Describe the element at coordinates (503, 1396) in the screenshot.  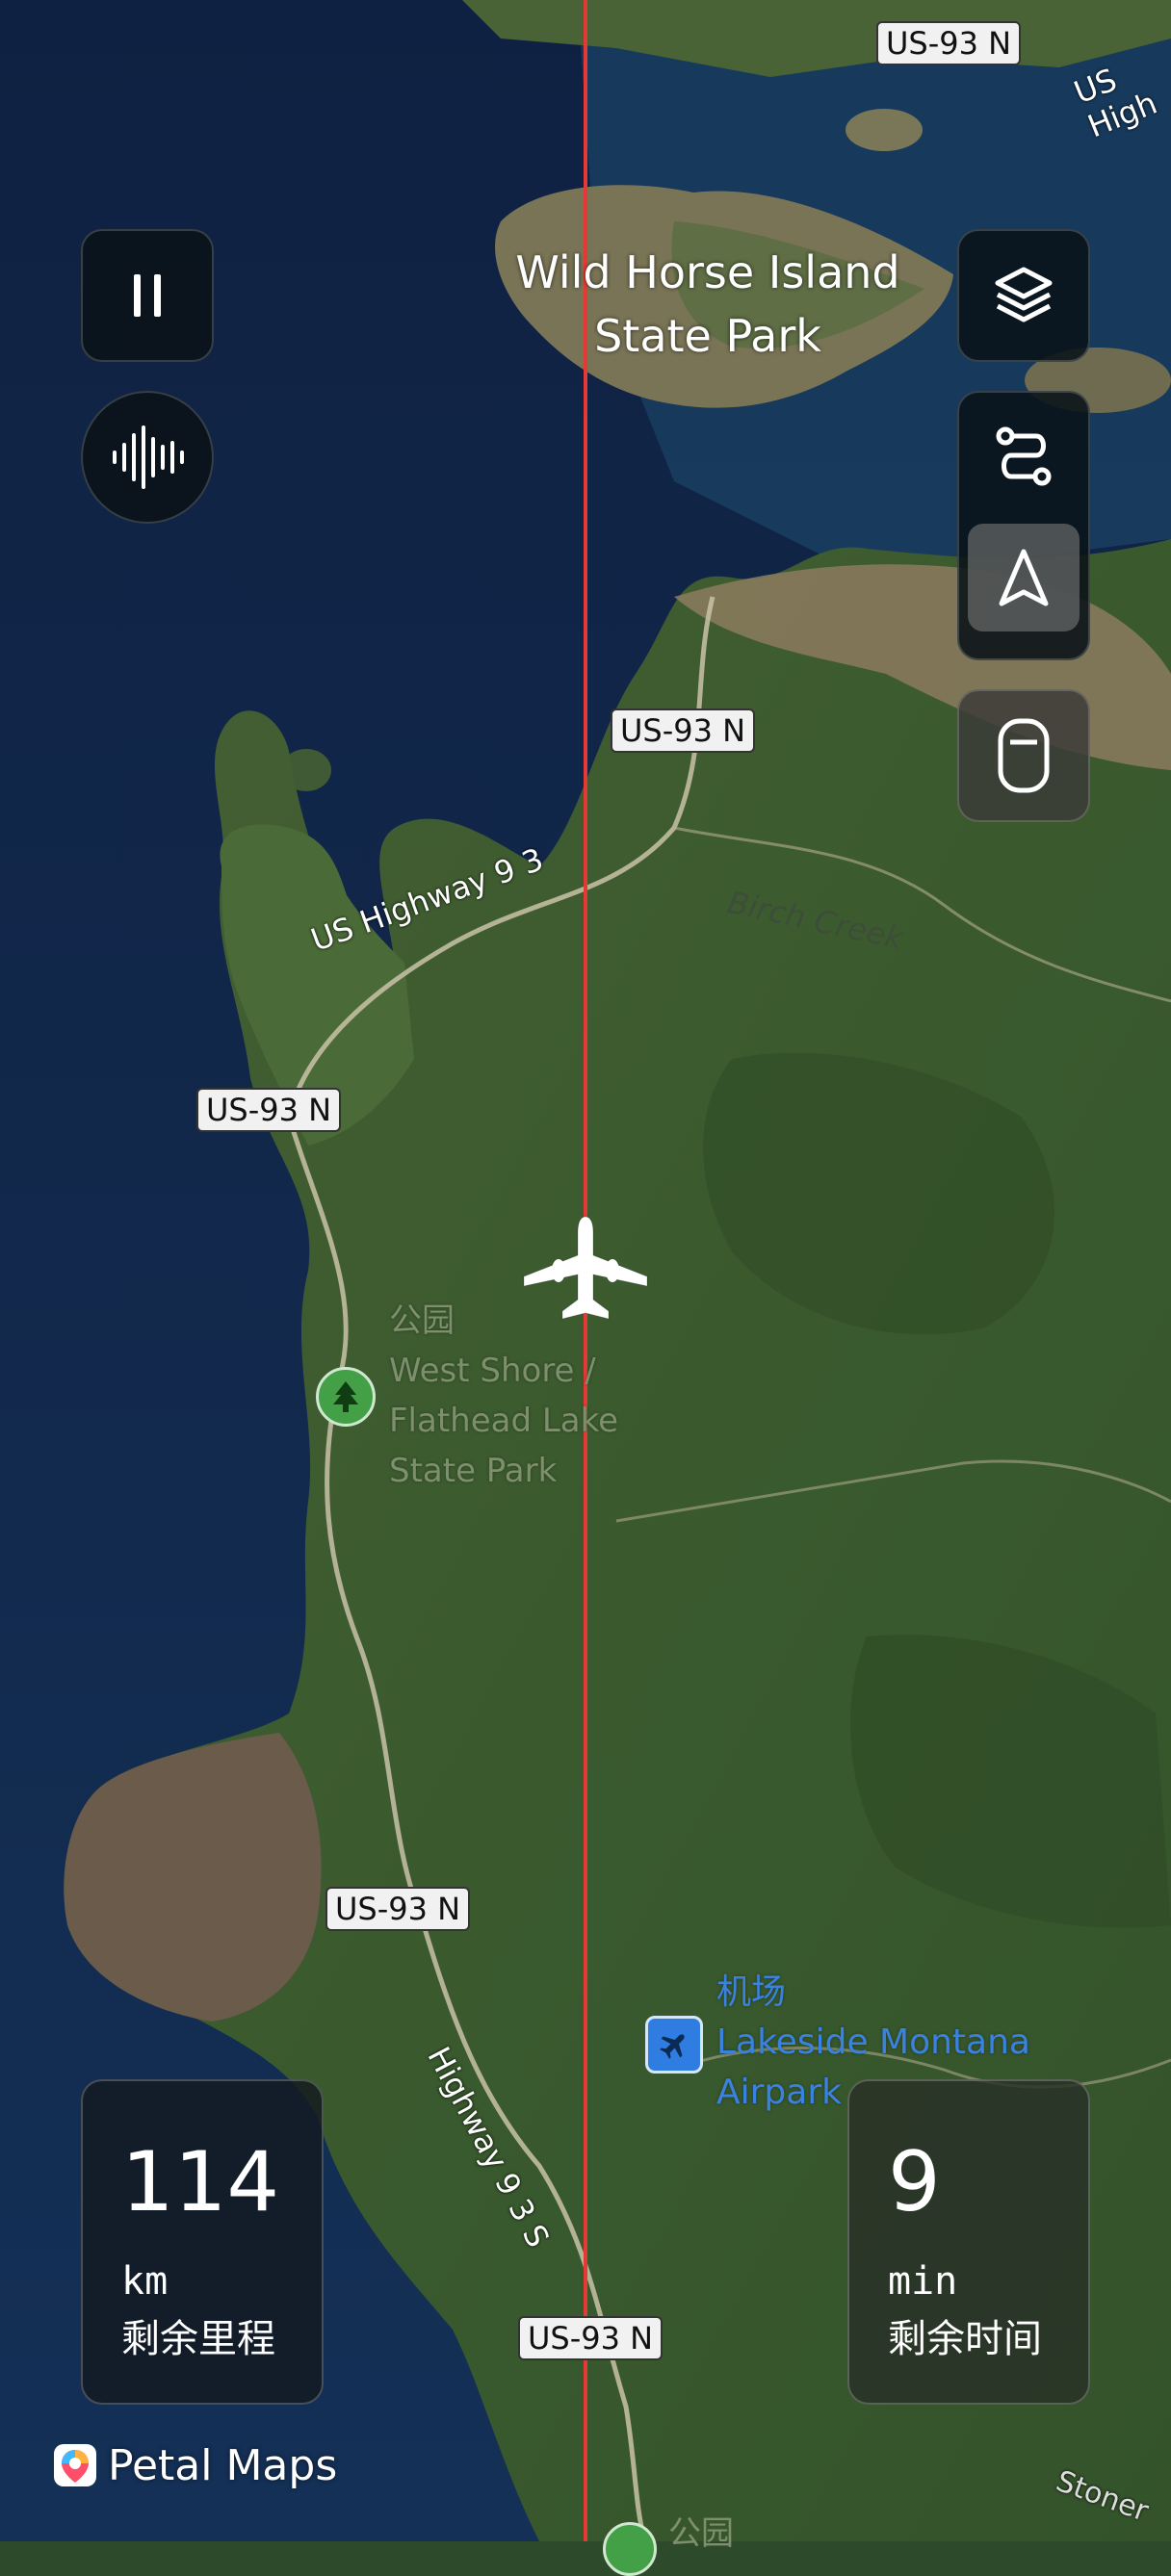
I see `park-poi-label: 公园 West Shore / Flathead Lake State Park` at that location.